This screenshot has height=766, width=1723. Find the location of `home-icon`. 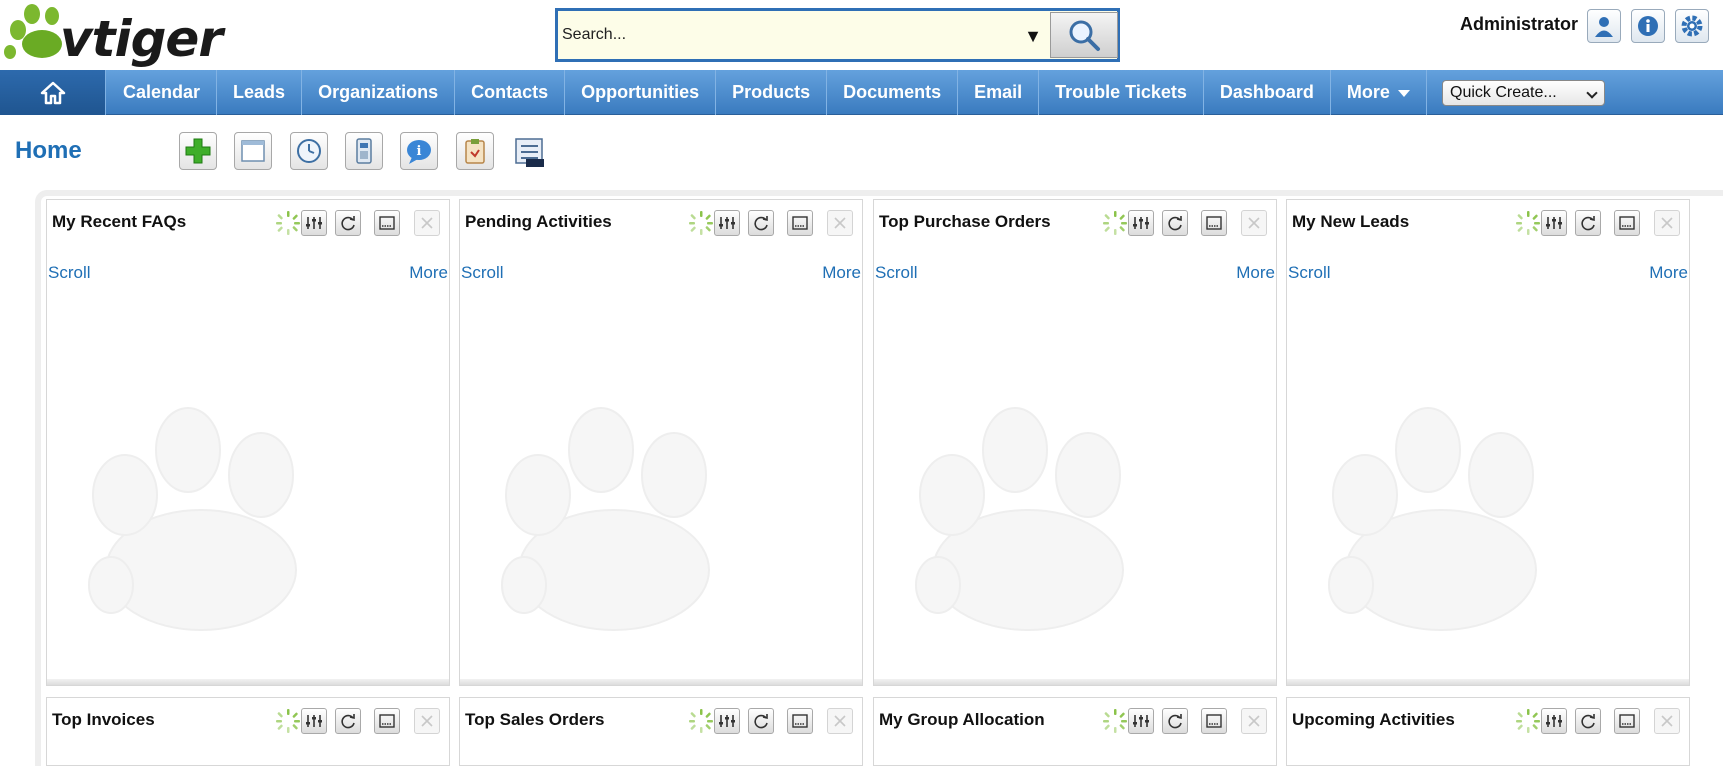

home-icon is located at coordinates (52, 92).